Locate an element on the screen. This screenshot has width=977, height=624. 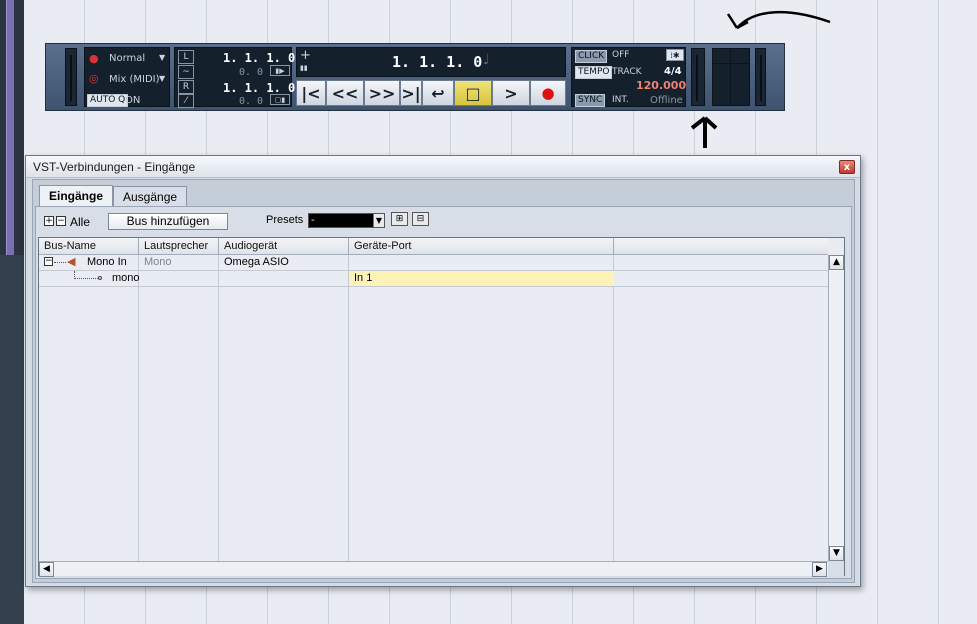
pre-roll-icon: ▮▶ is located at coordinates (280, 70).